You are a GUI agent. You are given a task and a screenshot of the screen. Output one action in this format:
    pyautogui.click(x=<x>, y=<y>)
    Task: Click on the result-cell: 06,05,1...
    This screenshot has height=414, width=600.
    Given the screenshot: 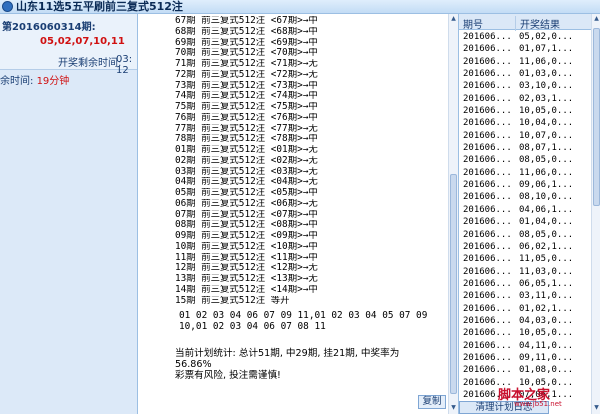 What is the action you would take?
    pyautogui.click(x=546, y=283)
    